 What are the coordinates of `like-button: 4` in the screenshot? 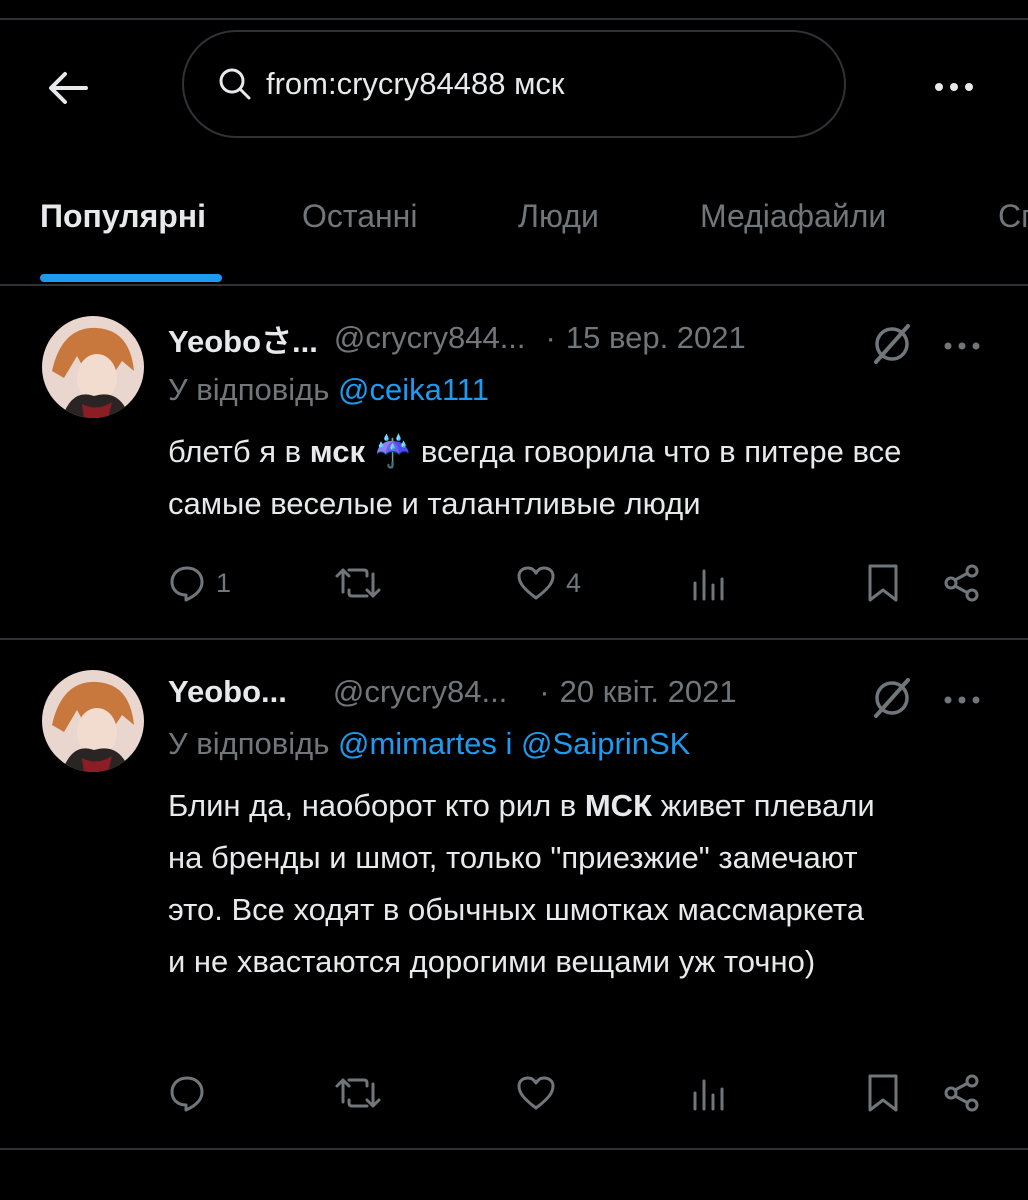 It's located at (548, 583).